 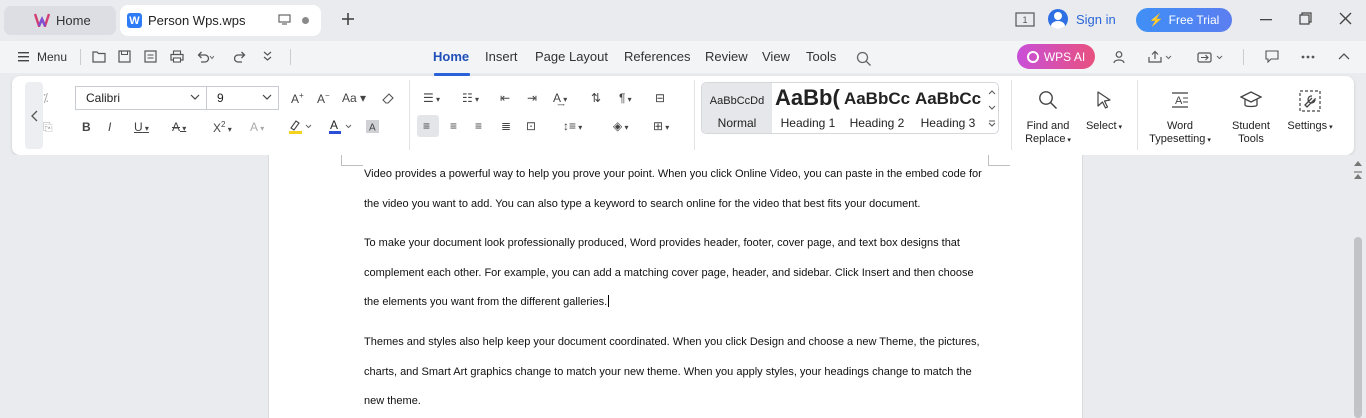 What do you see at coordinates (1101, 126) in the screenshot?
I see `select-label: Select` at bounding box center [1101, 126].